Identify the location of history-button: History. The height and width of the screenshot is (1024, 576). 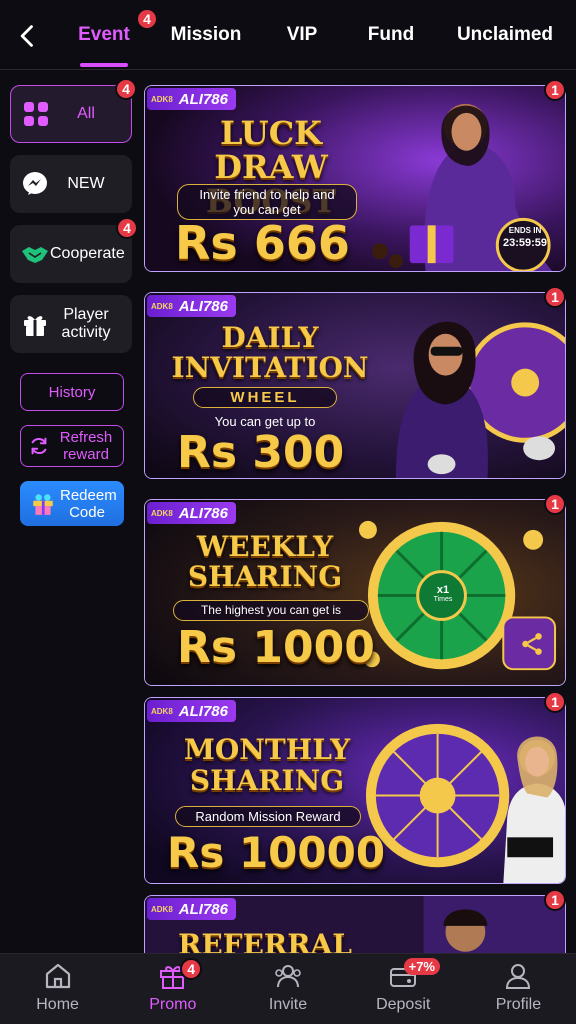
(72, 392).